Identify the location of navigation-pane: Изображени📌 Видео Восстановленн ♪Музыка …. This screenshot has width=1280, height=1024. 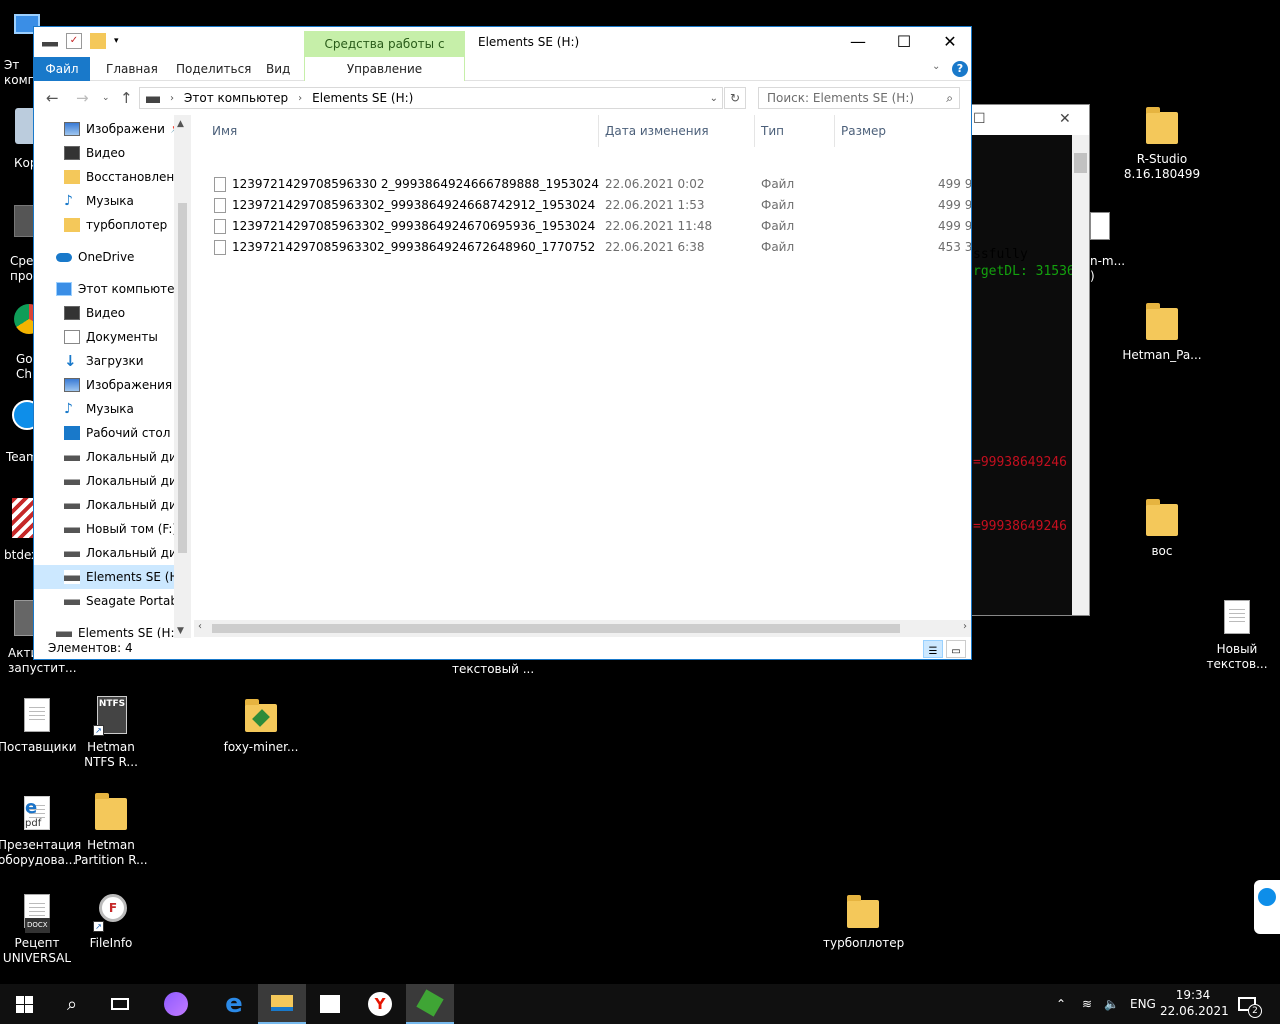
(111, 376).